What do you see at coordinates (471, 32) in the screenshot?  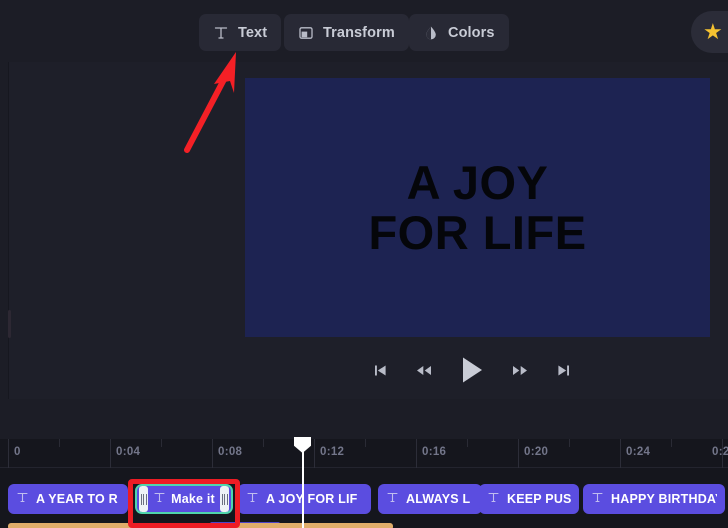 I see `colors-tool-label: Colors` at bounding box center [471, 32].